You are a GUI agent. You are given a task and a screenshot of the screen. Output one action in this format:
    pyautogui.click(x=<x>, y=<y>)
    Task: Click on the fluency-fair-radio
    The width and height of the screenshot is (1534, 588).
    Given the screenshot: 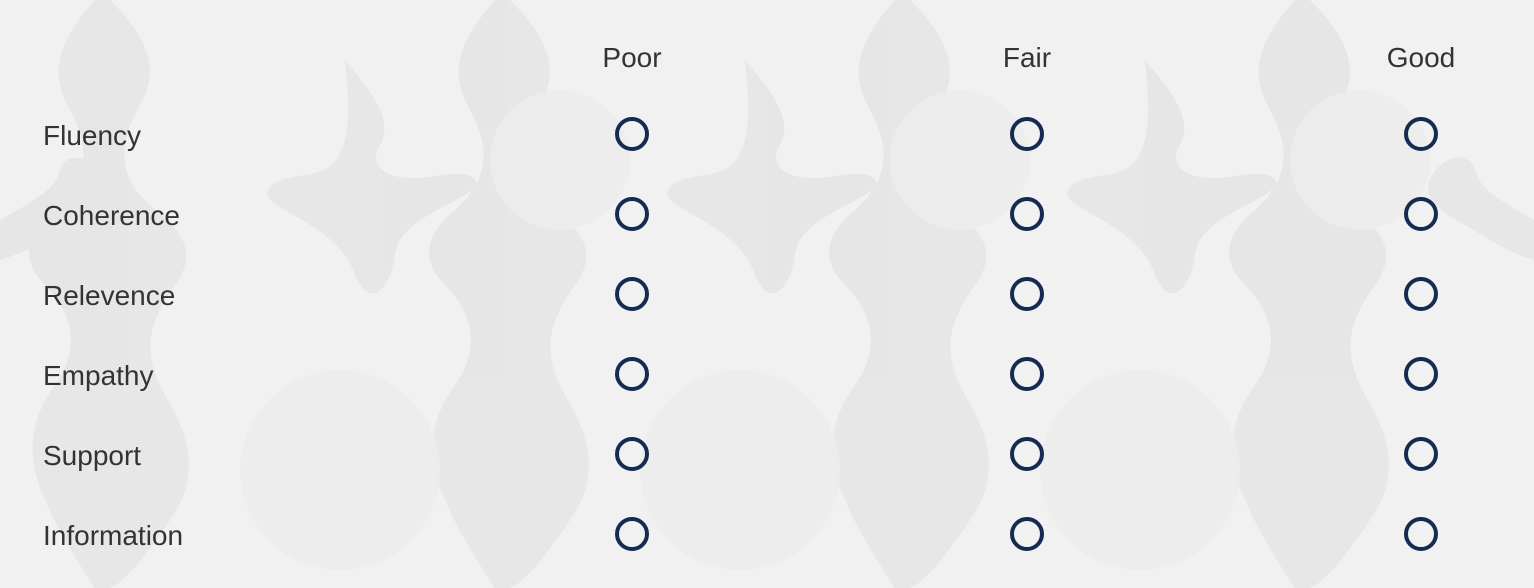 What is the action you would take?
    pyautogui.click(x=1027, y=134)
    